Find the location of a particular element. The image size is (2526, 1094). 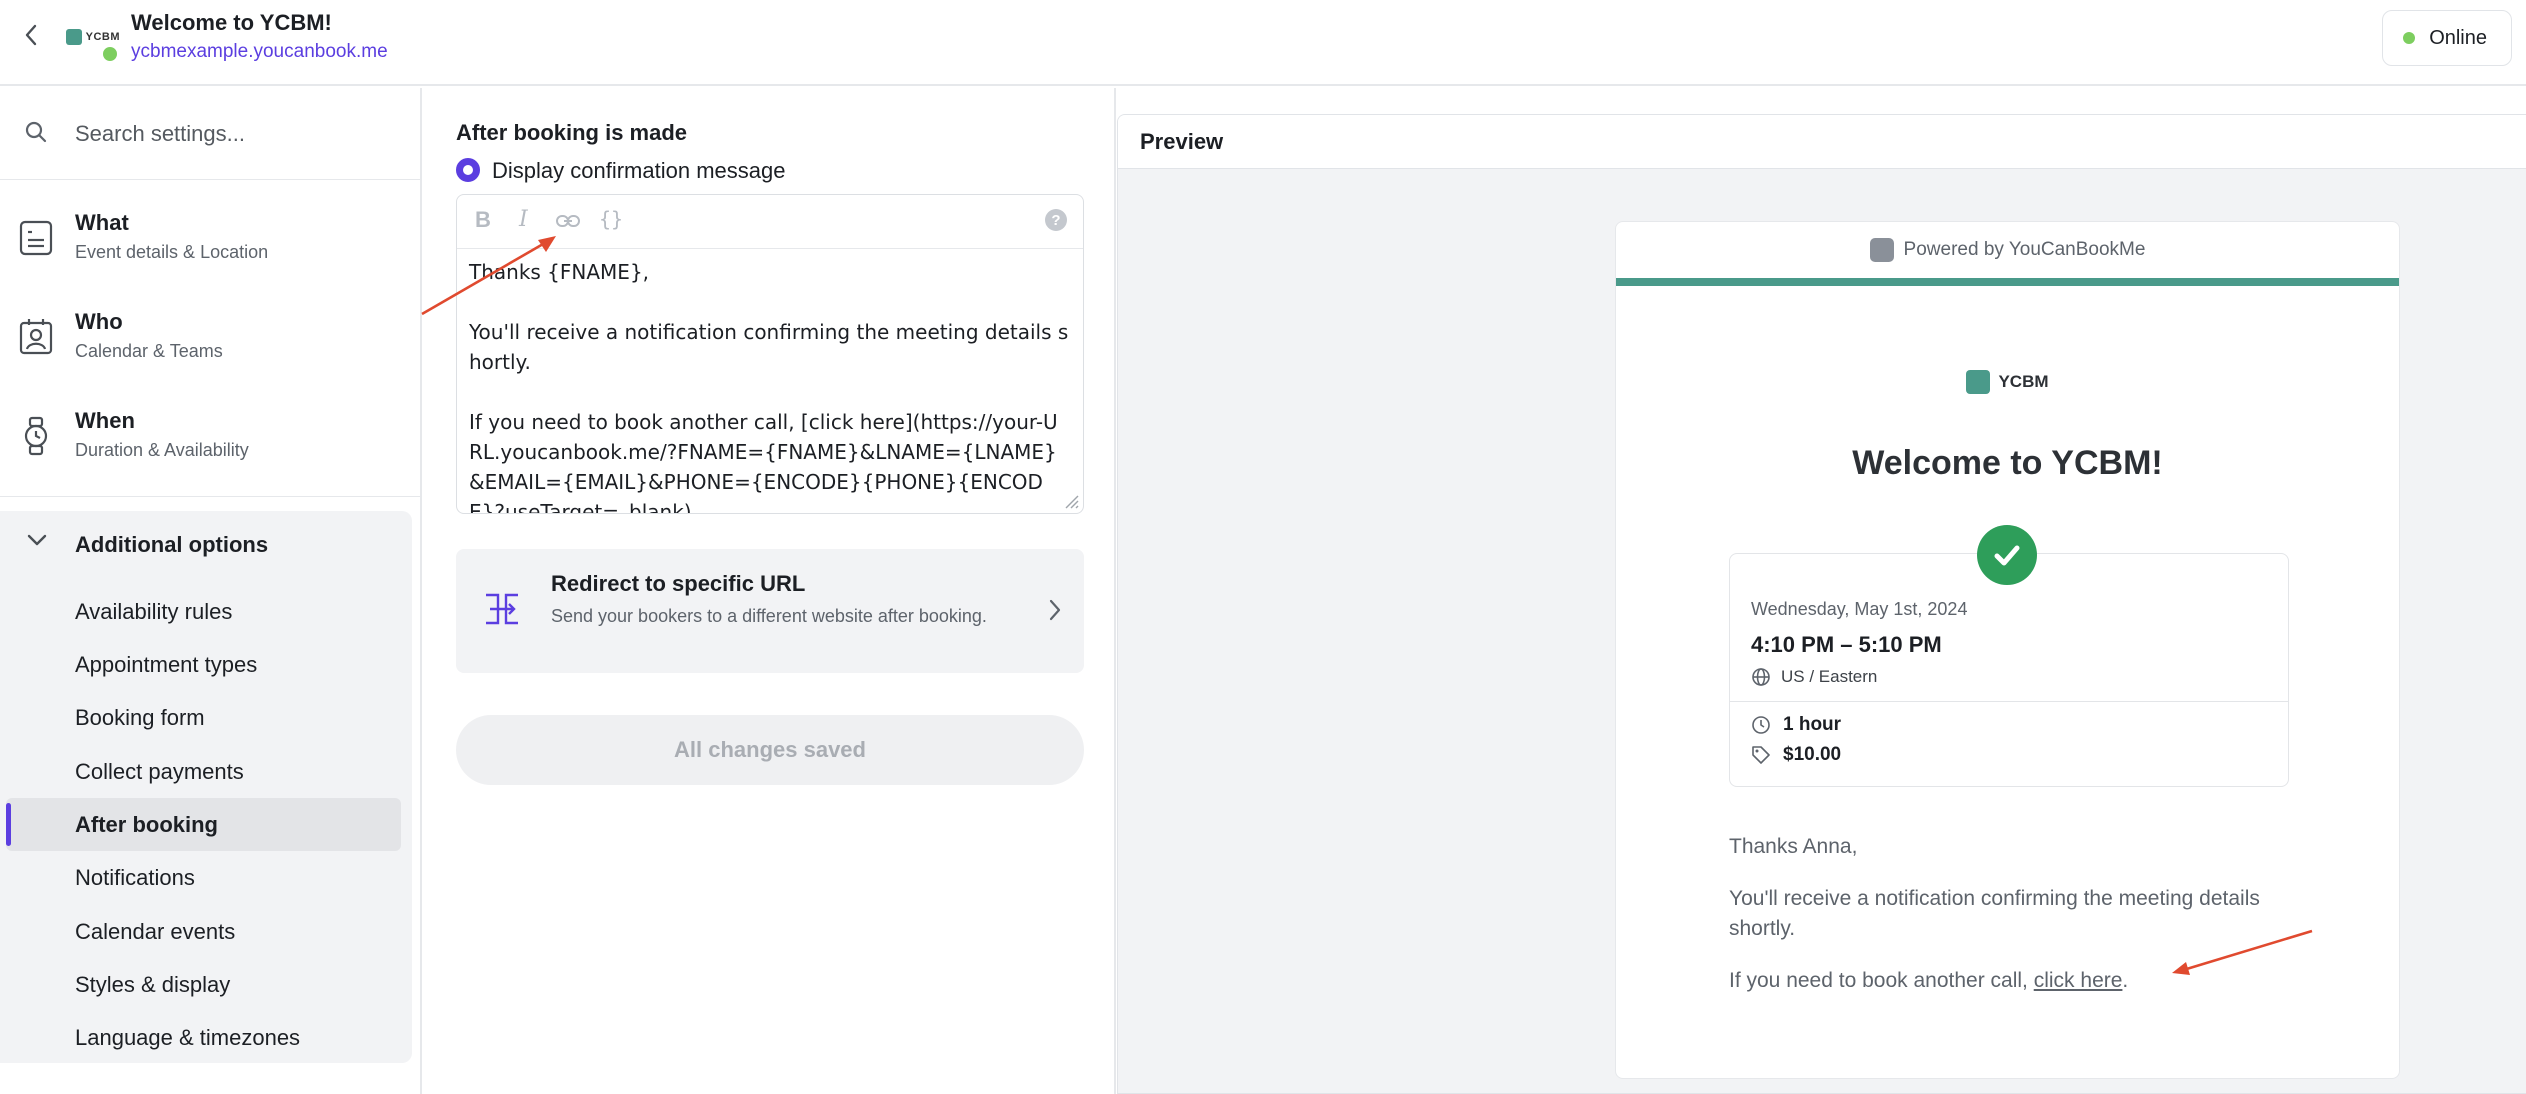

sidebar-item-after-booking: After booking is located at coordinates (203, 824).